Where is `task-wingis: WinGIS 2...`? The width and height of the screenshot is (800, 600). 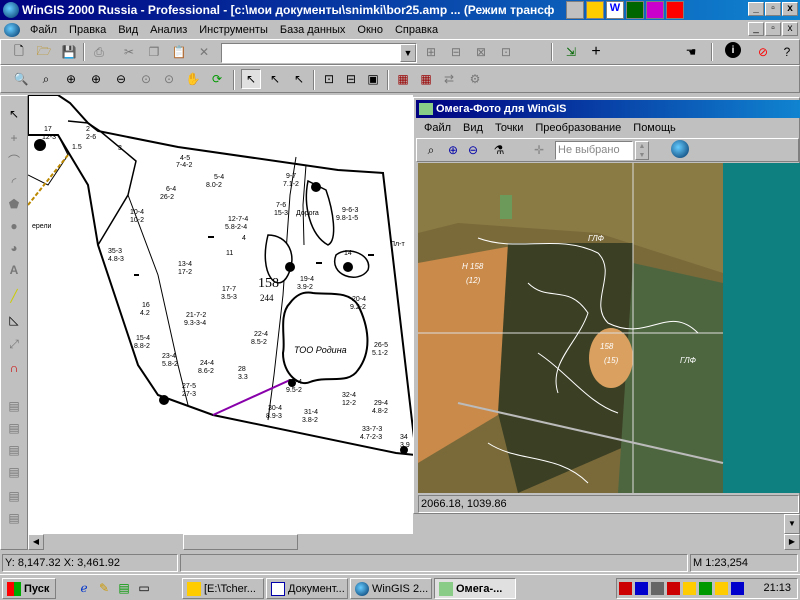
task-wingis: WinGIS 2... is located at coordinates (391, 588).